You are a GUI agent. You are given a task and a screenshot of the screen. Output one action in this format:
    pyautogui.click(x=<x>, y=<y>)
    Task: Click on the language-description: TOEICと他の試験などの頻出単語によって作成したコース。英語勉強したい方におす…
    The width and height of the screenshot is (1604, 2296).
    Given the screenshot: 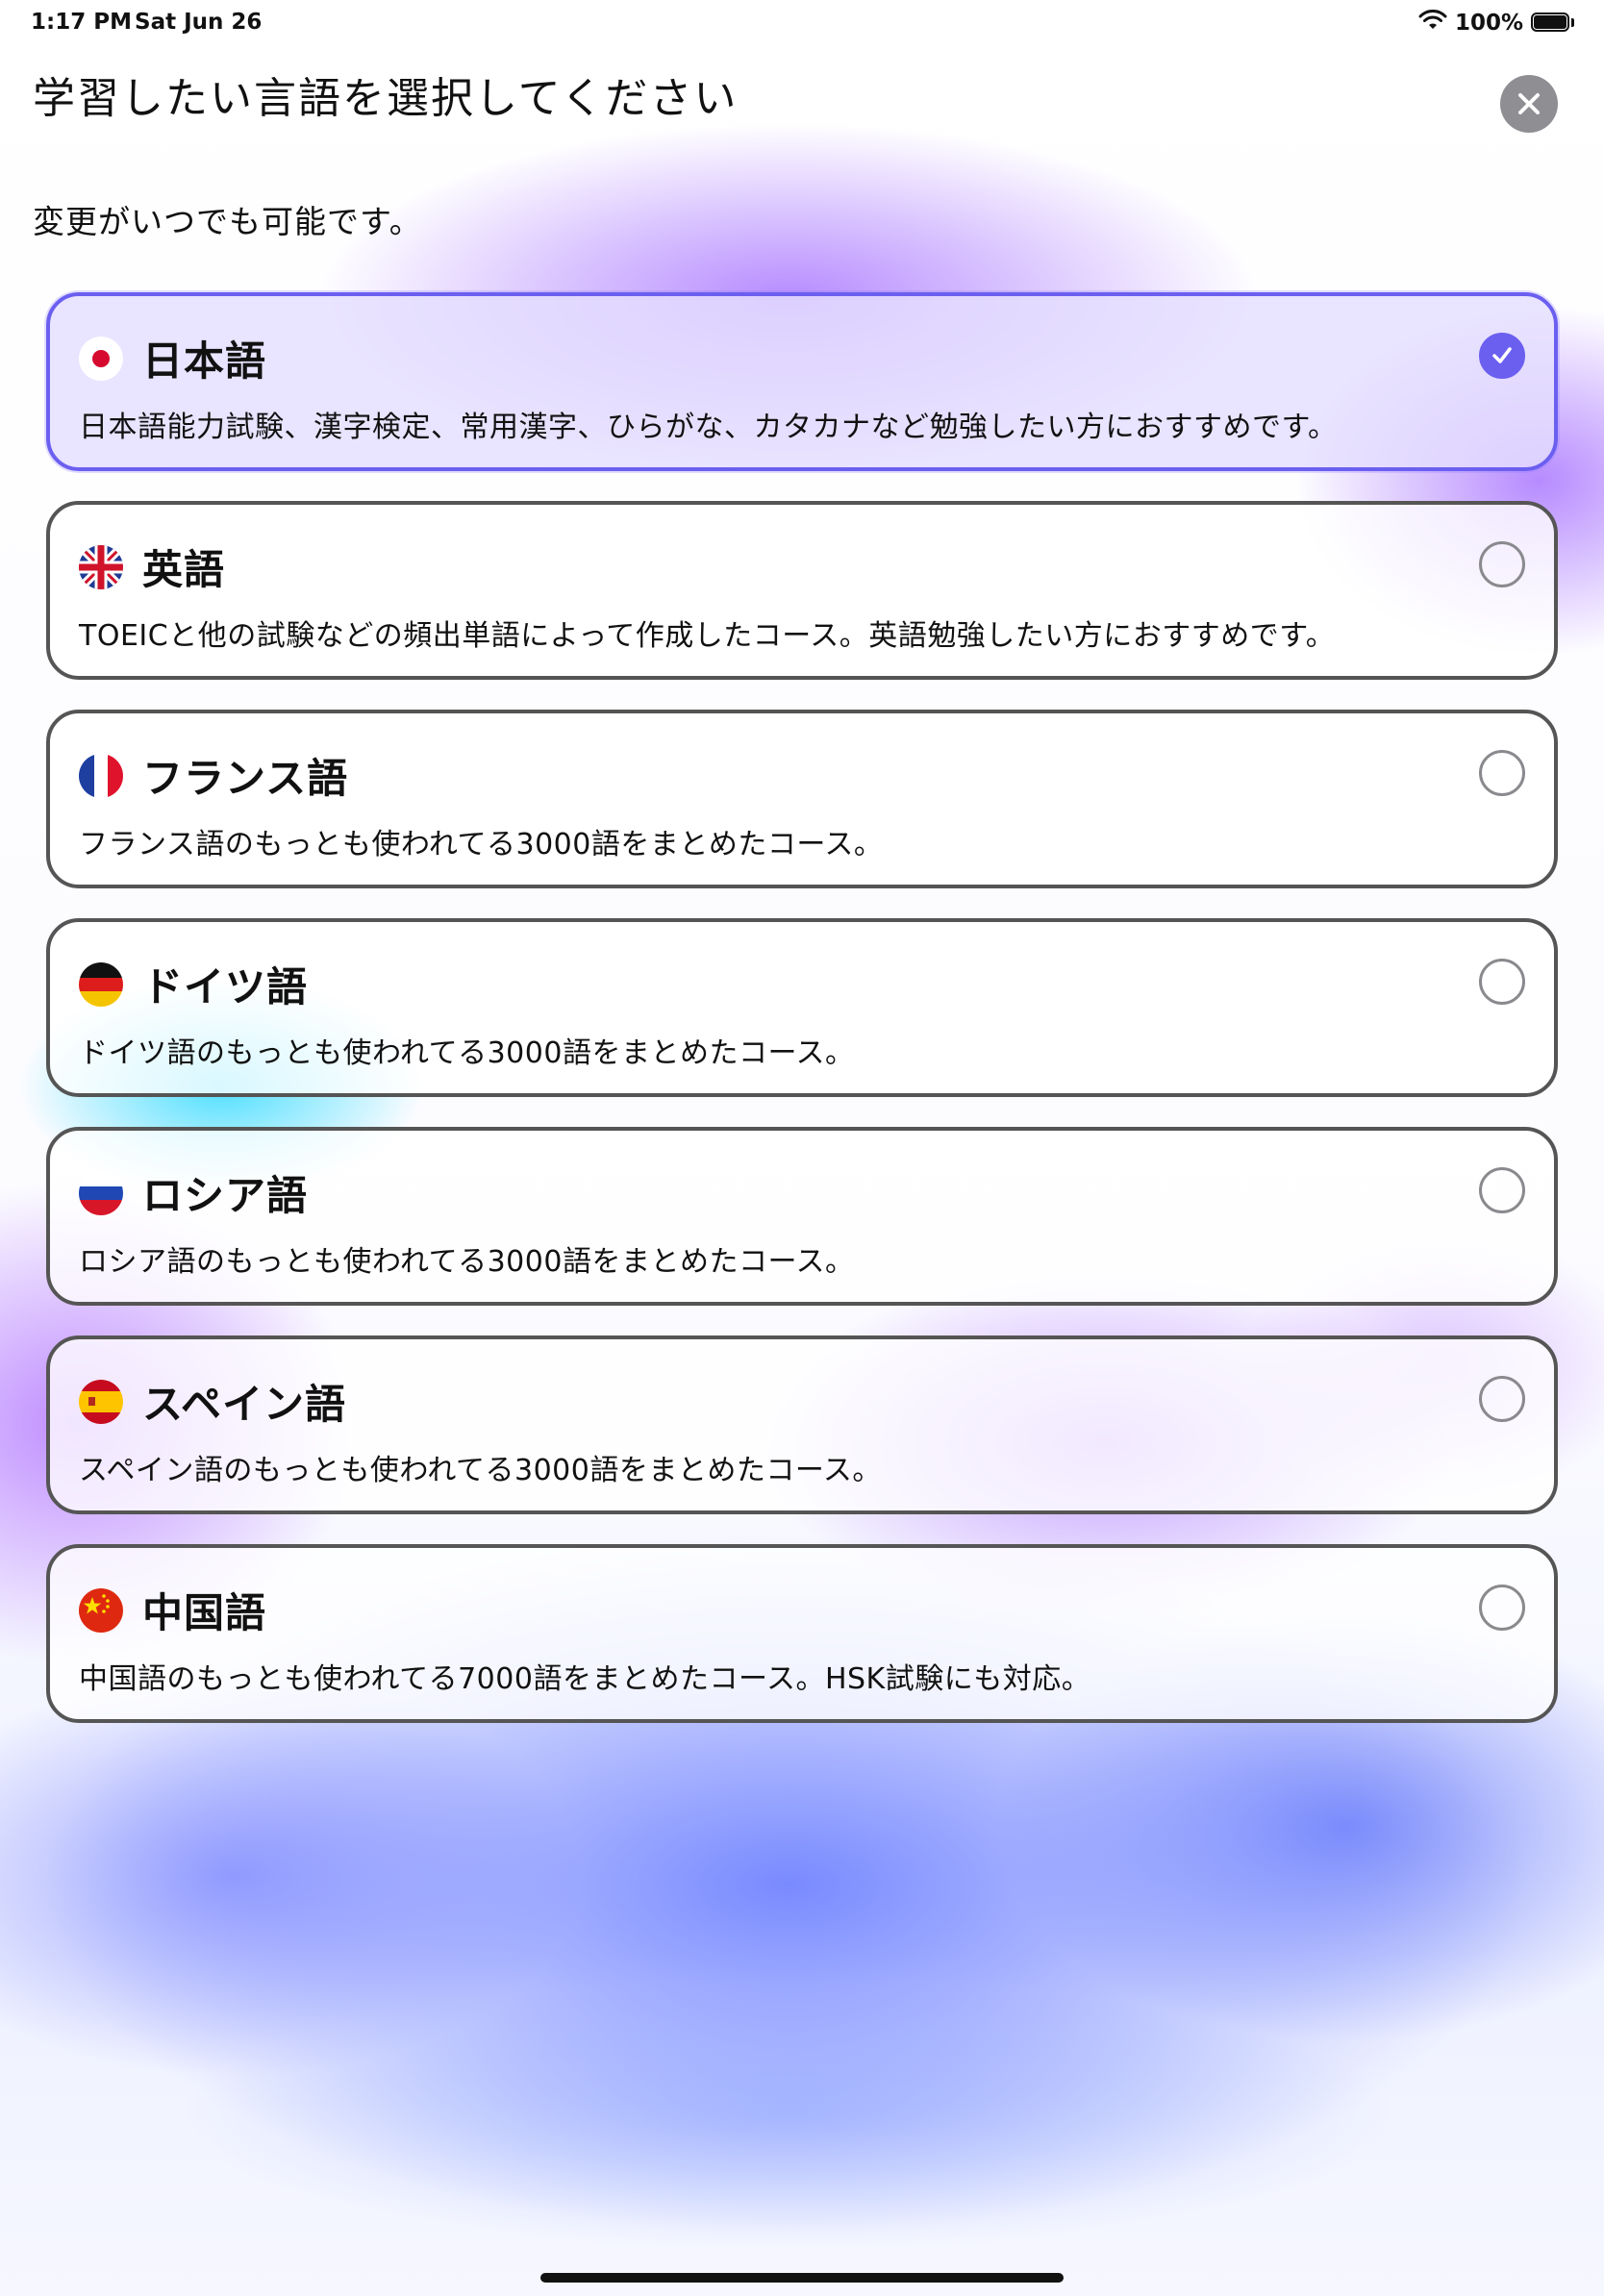 What is the action you would take?
    pyautogui.click(x=707, y=636)
    